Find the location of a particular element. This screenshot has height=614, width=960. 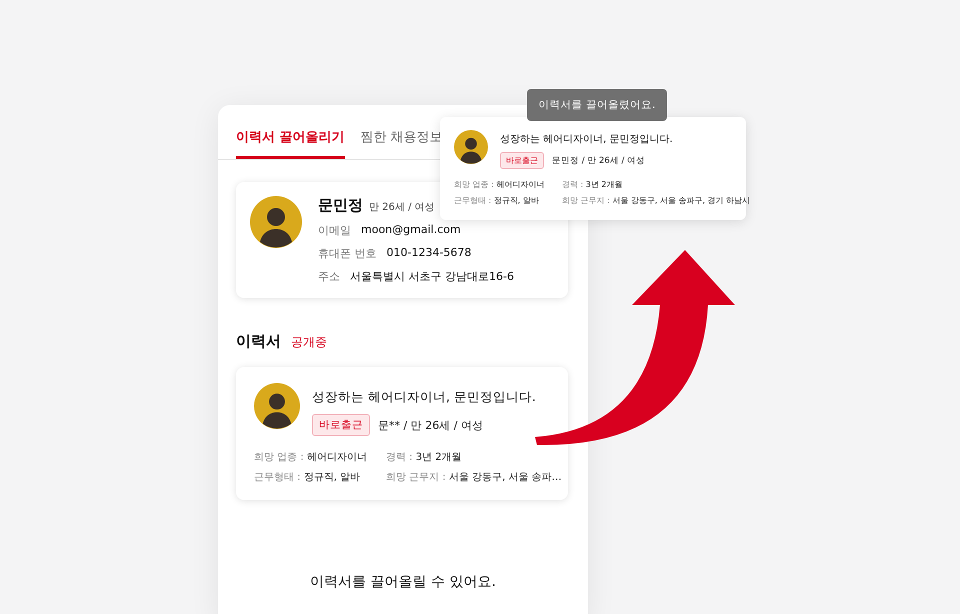

field-value: 서울특별시 서초구 강남대로16-6 is located at coordinates (432, 276).